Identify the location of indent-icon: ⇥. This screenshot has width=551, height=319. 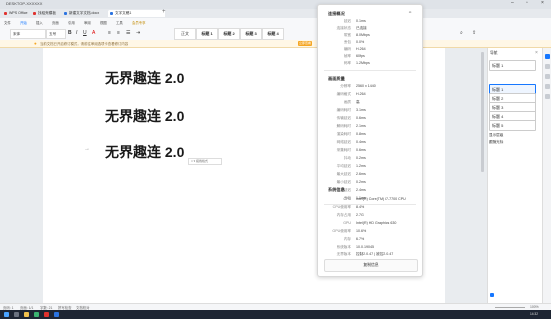
(138, 33).